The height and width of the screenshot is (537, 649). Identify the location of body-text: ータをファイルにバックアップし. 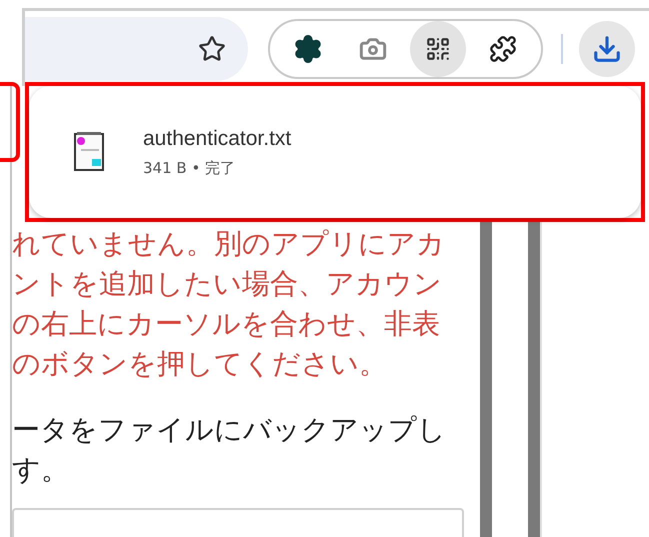
(229, 430).